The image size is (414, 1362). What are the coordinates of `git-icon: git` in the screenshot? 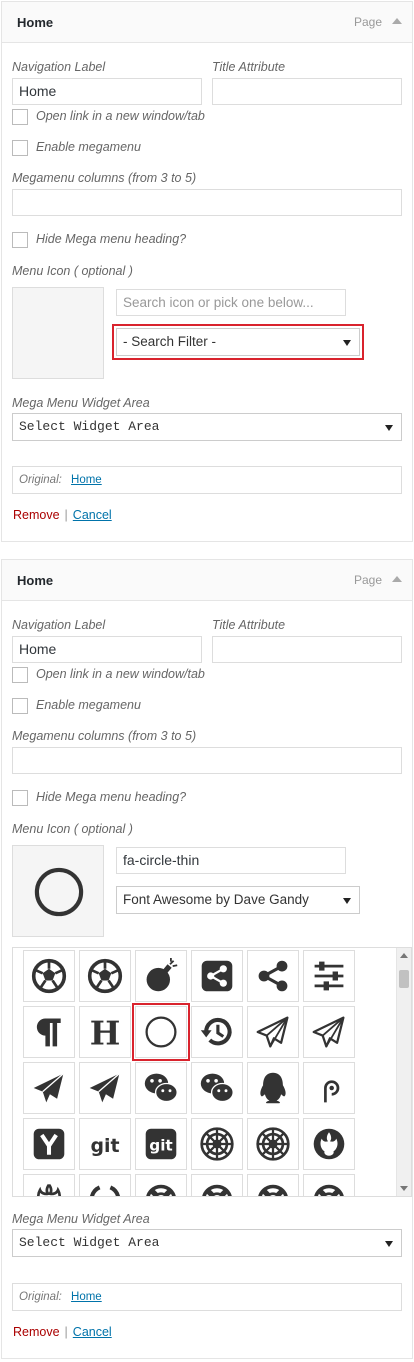 It's located at (104, 1146).